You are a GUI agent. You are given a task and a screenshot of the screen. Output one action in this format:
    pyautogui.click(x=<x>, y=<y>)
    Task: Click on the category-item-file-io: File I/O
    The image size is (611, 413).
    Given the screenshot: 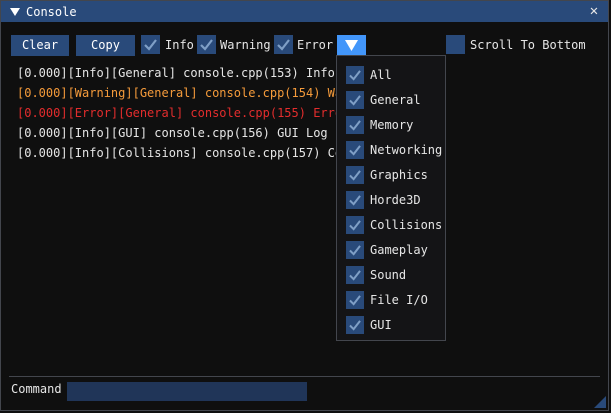 What is the action you would take?
    pyautogui.click(x=393, y=301)
    